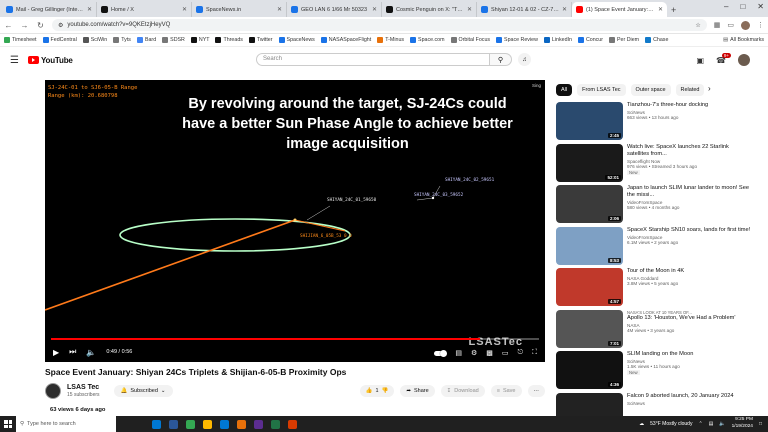  I want to click on browser-tab: Shiyan 12-01 & 02 - CZ-7A - J...✕, so click(524, 9).